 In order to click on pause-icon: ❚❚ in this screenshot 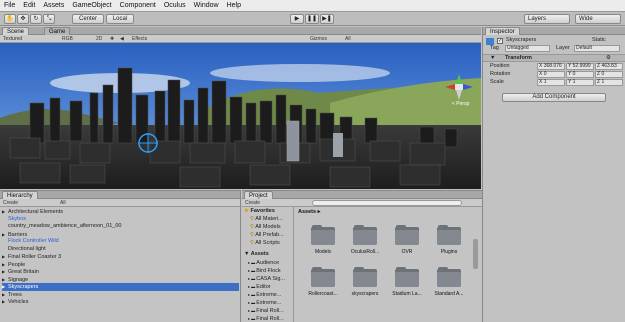, I will do `click(312, 19)`.